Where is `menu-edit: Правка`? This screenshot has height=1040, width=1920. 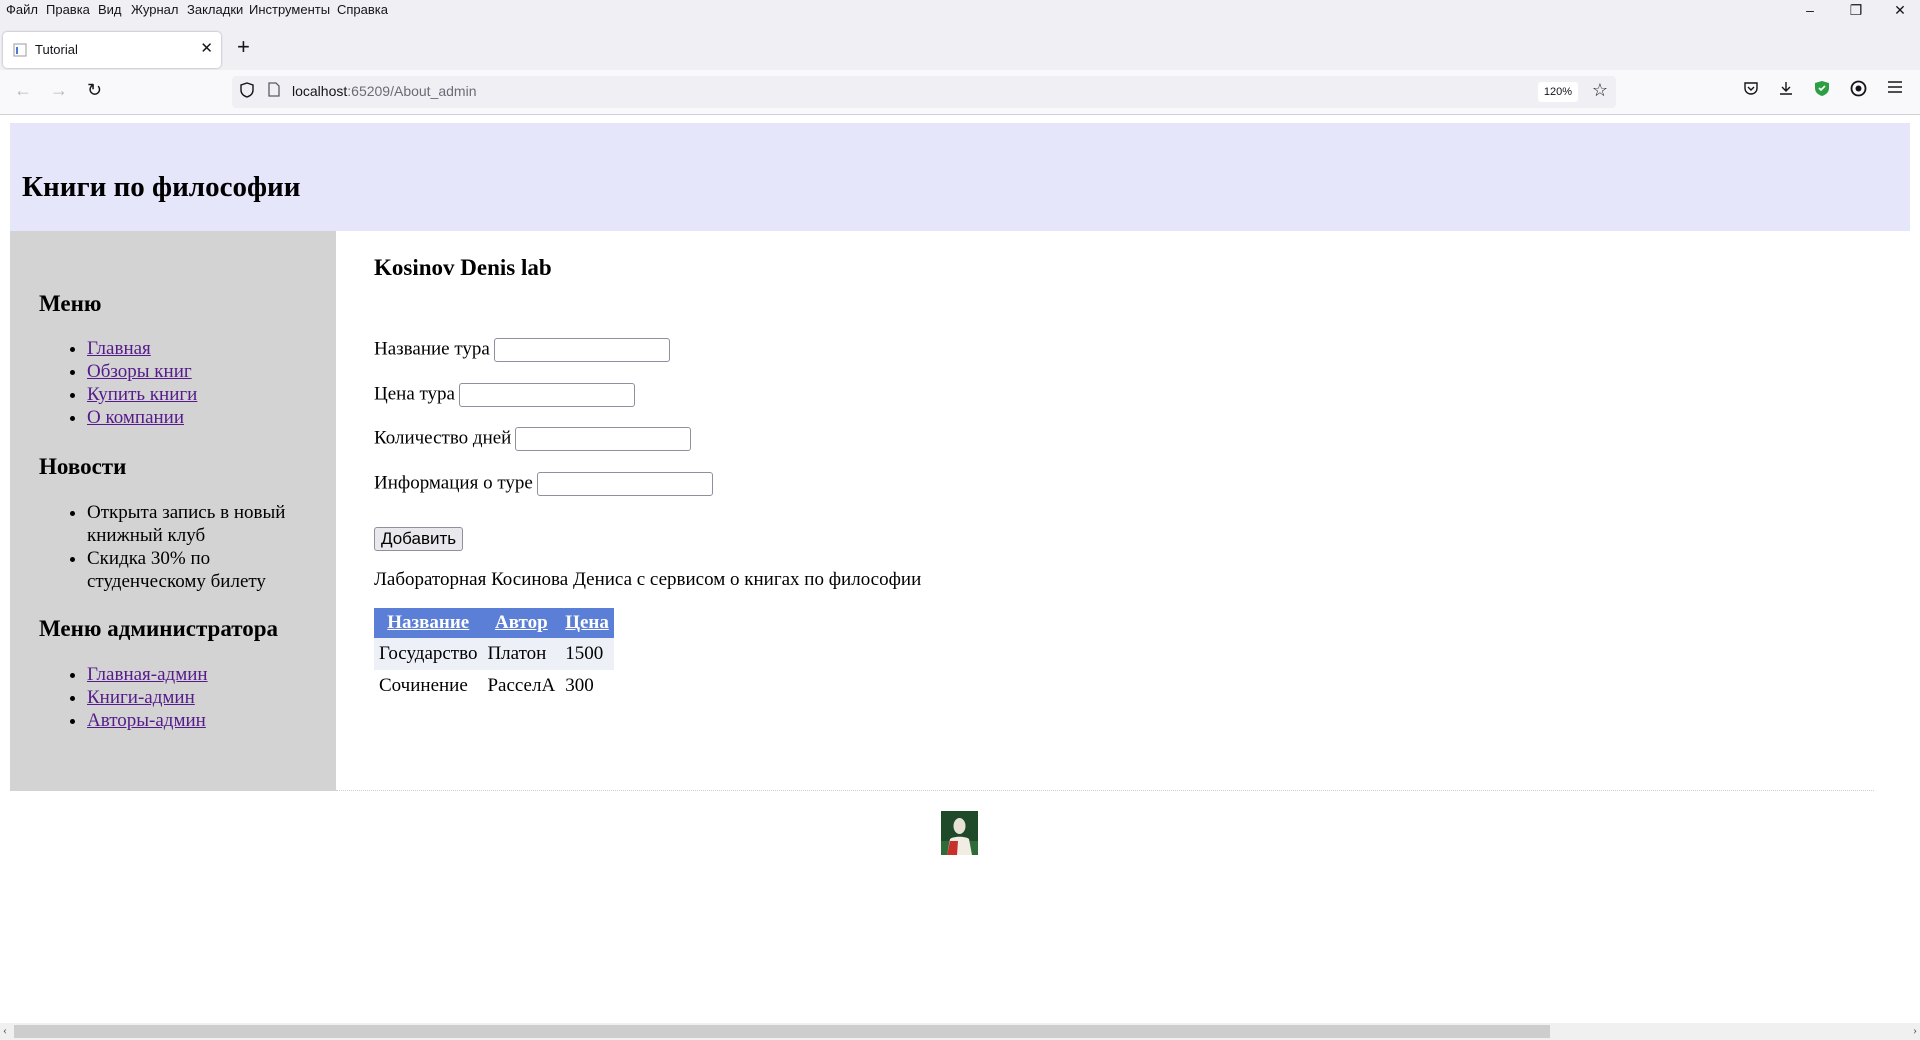 menu-edit: Правка is located at coordinates (68, 9).